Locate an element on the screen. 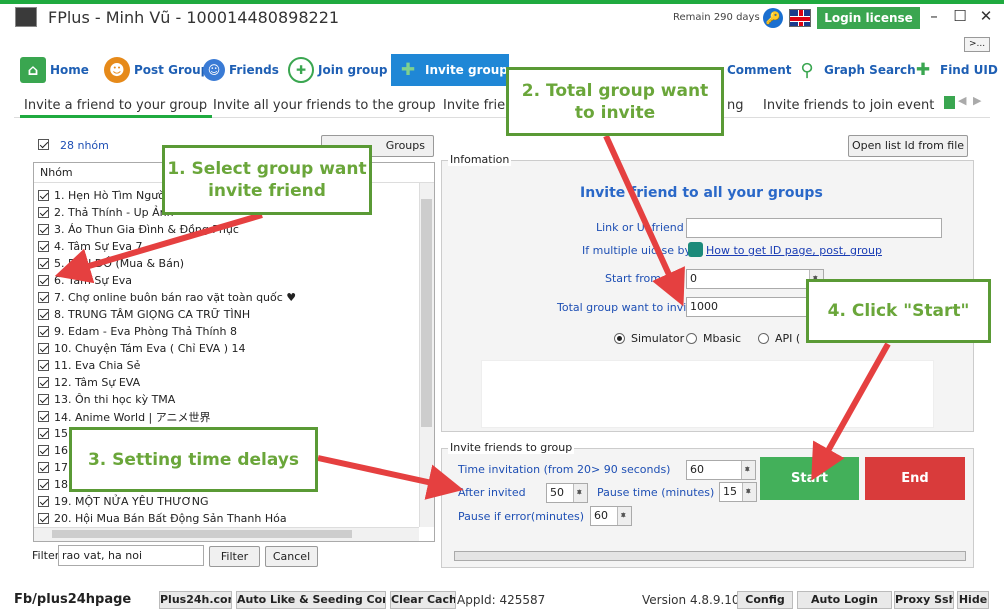  config-button: Config is located at coordinates (765, 600).